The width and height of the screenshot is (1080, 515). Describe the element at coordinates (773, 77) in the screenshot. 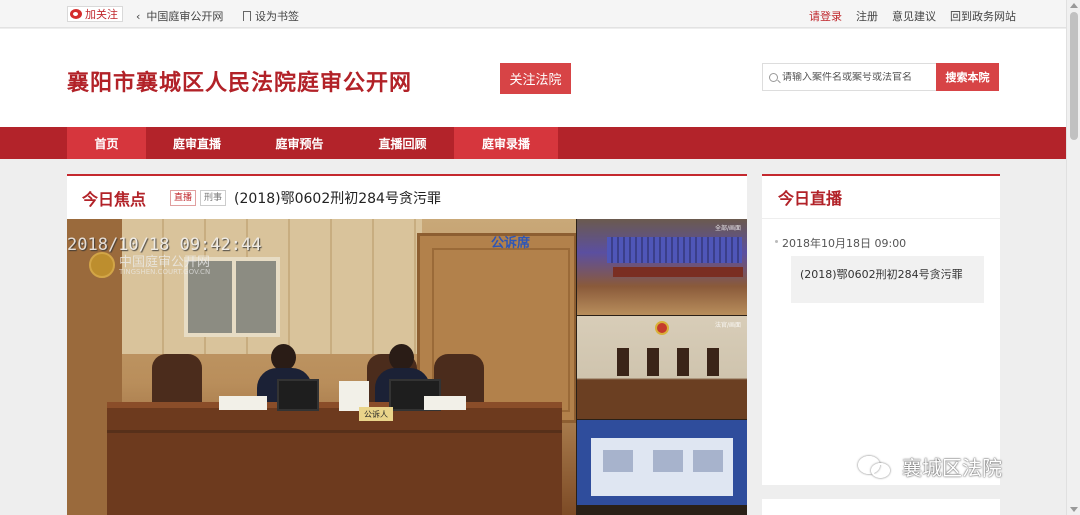

I see `search-icon` at that location.